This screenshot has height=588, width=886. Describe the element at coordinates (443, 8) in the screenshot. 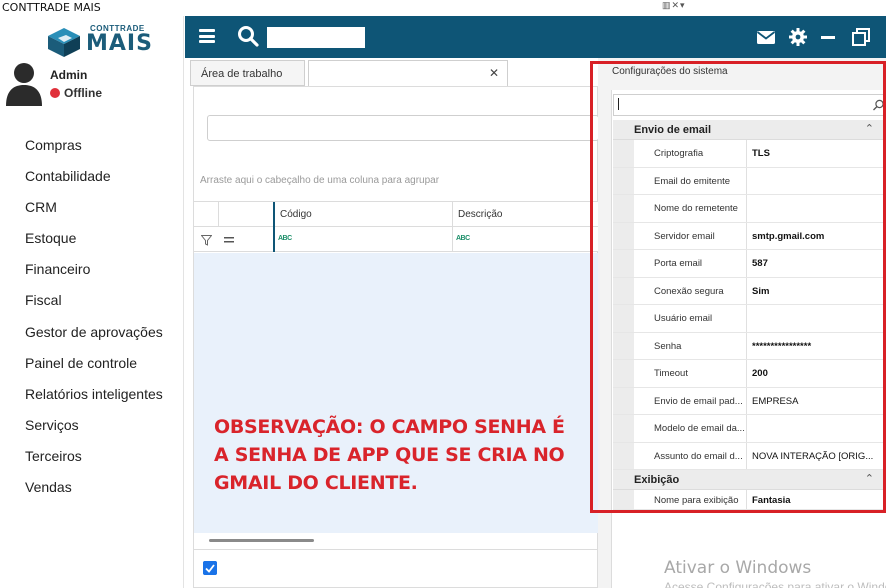

I see `title-bar: CONTTRADE MAIS ▥✕▾` at that location.